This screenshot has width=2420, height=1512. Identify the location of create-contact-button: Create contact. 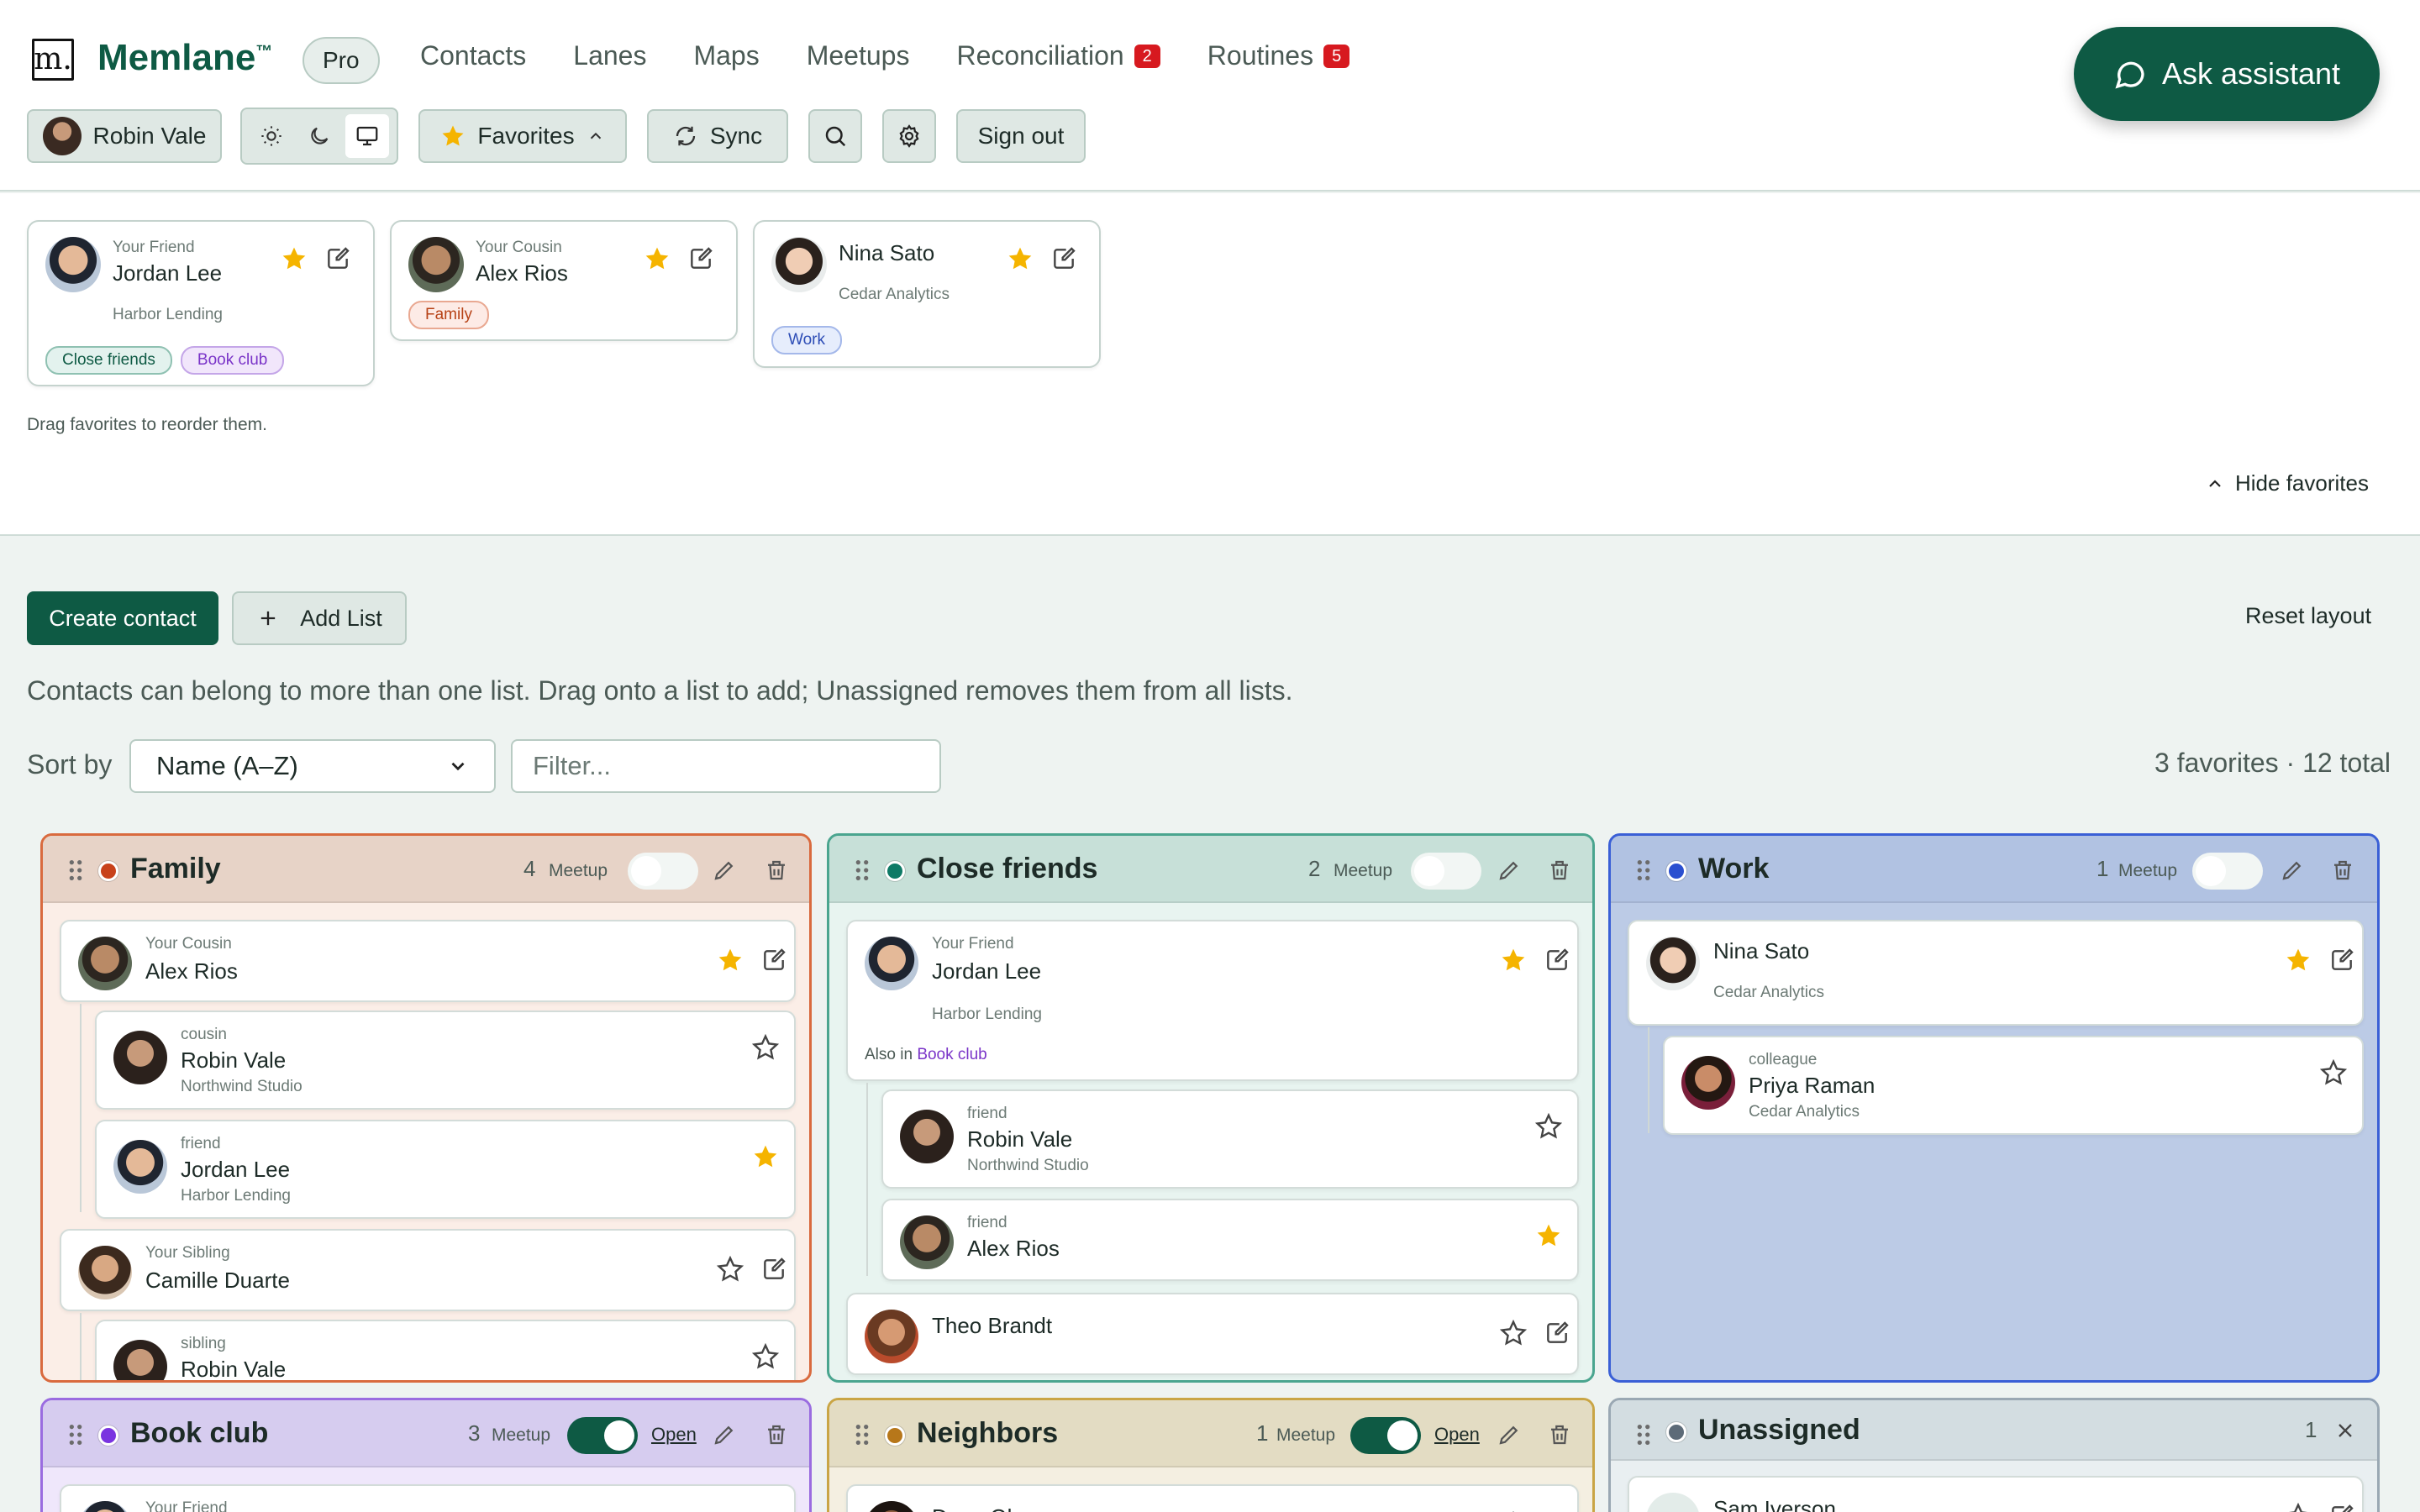
(123, 618).